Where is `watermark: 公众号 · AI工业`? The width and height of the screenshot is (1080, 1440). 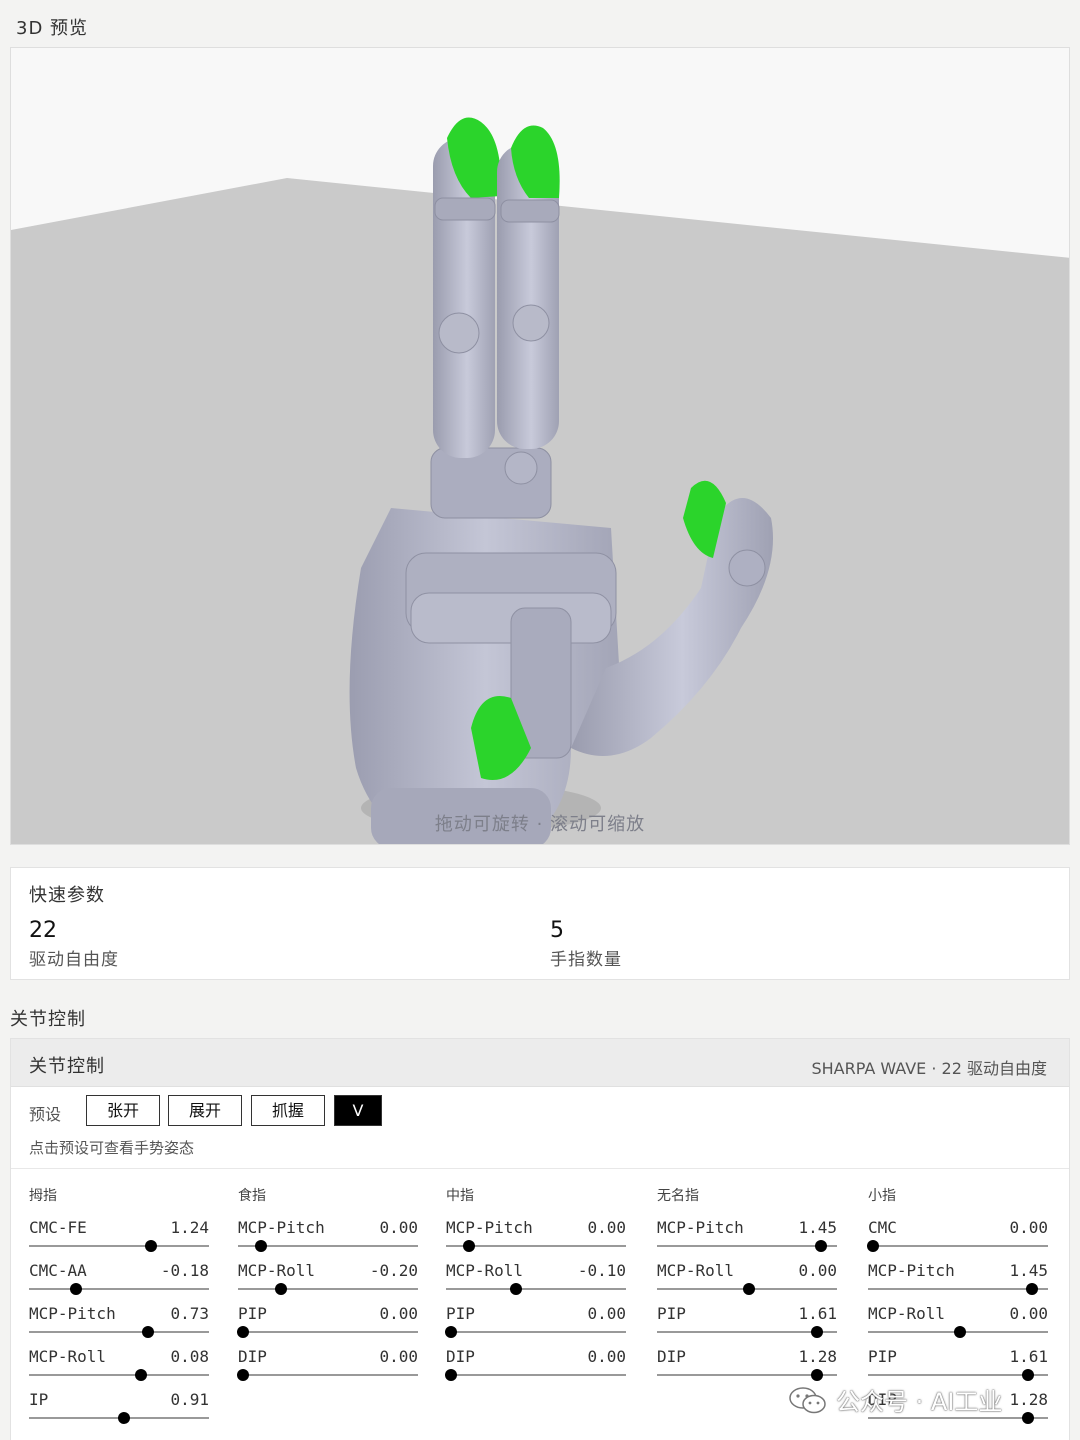
watermark: 公众号 · AI工业 is located at coordinates (895, 1399).